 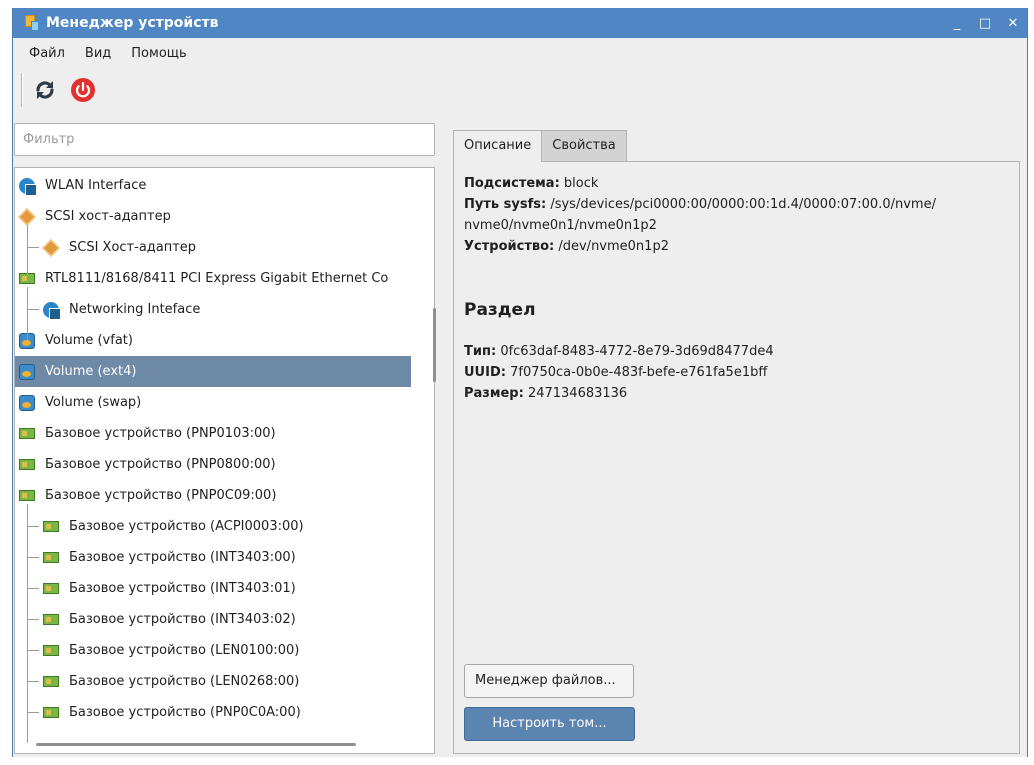 What do you see at coordinates (51, 248) in the screenshot?
I see `scsi-icon` at bounding box center [51, 248].